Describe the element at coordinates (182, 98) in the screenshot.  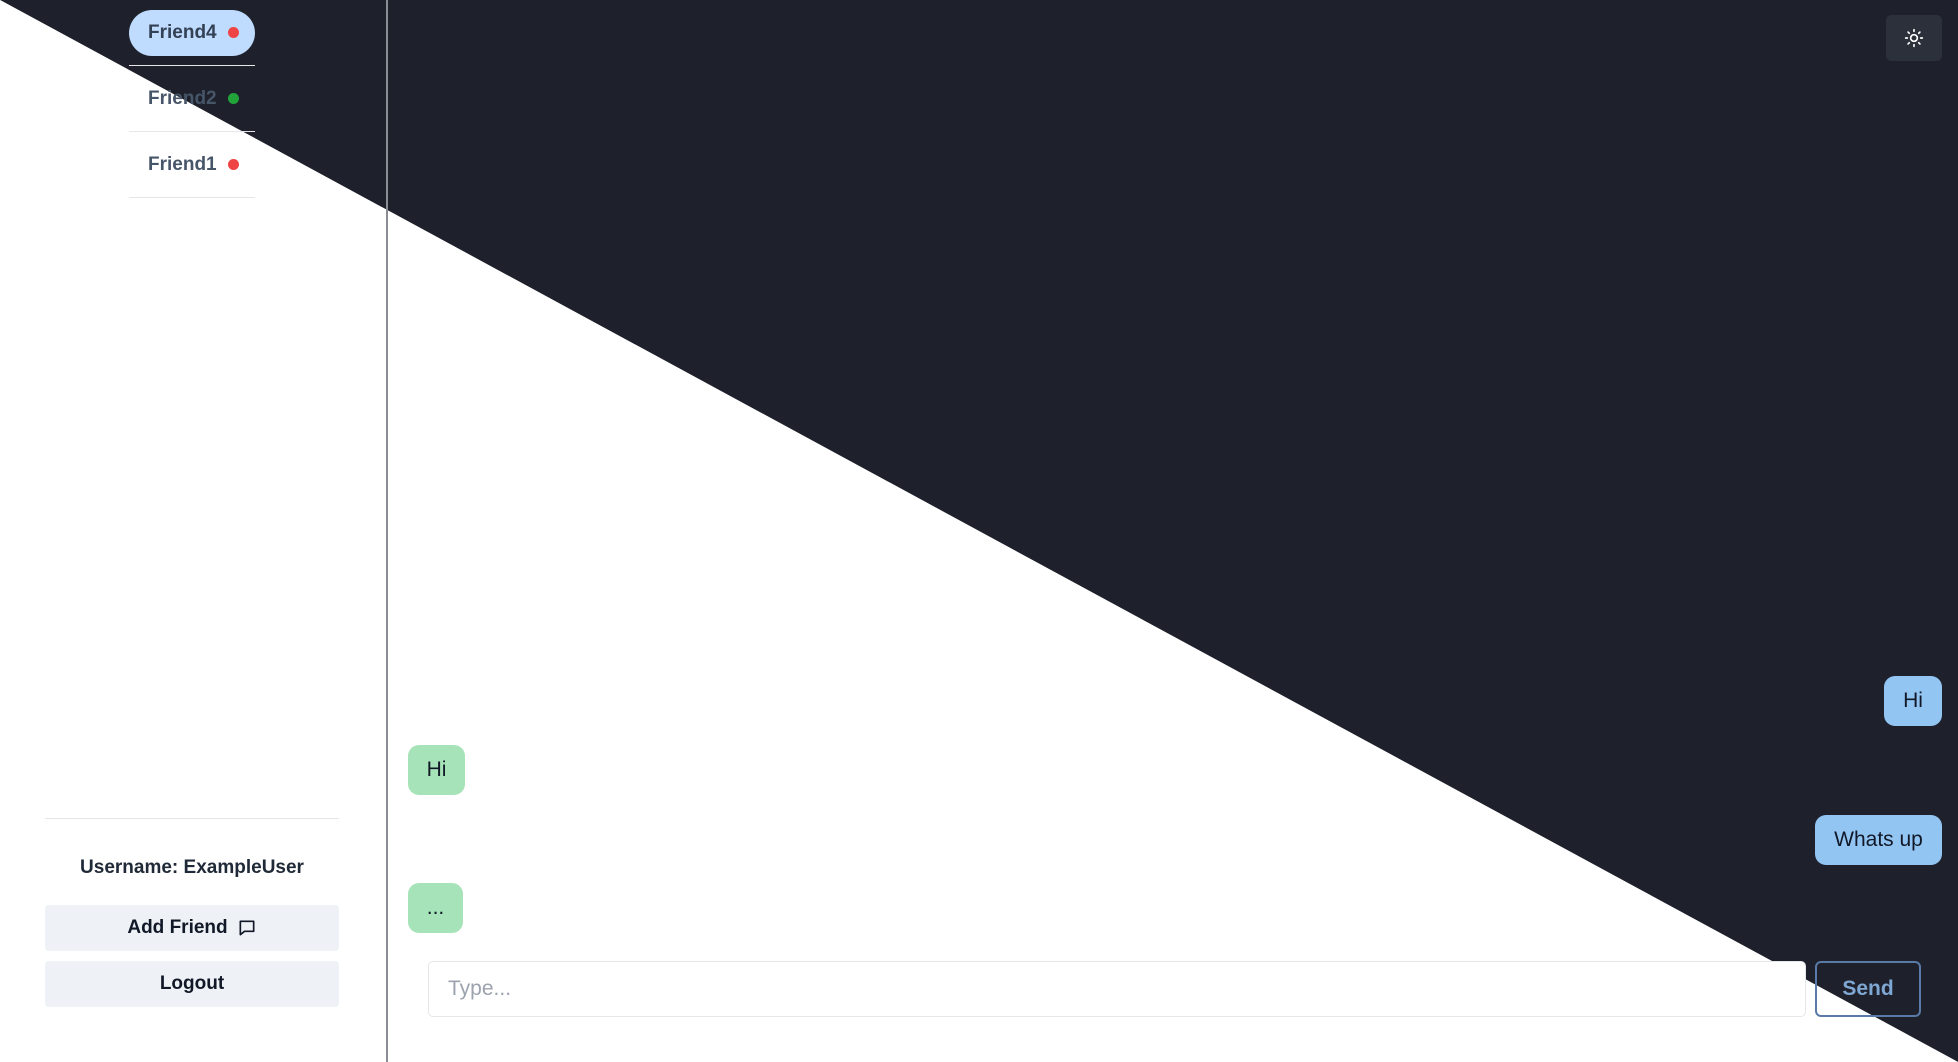
I see `friend-name: Friend2` at that location.